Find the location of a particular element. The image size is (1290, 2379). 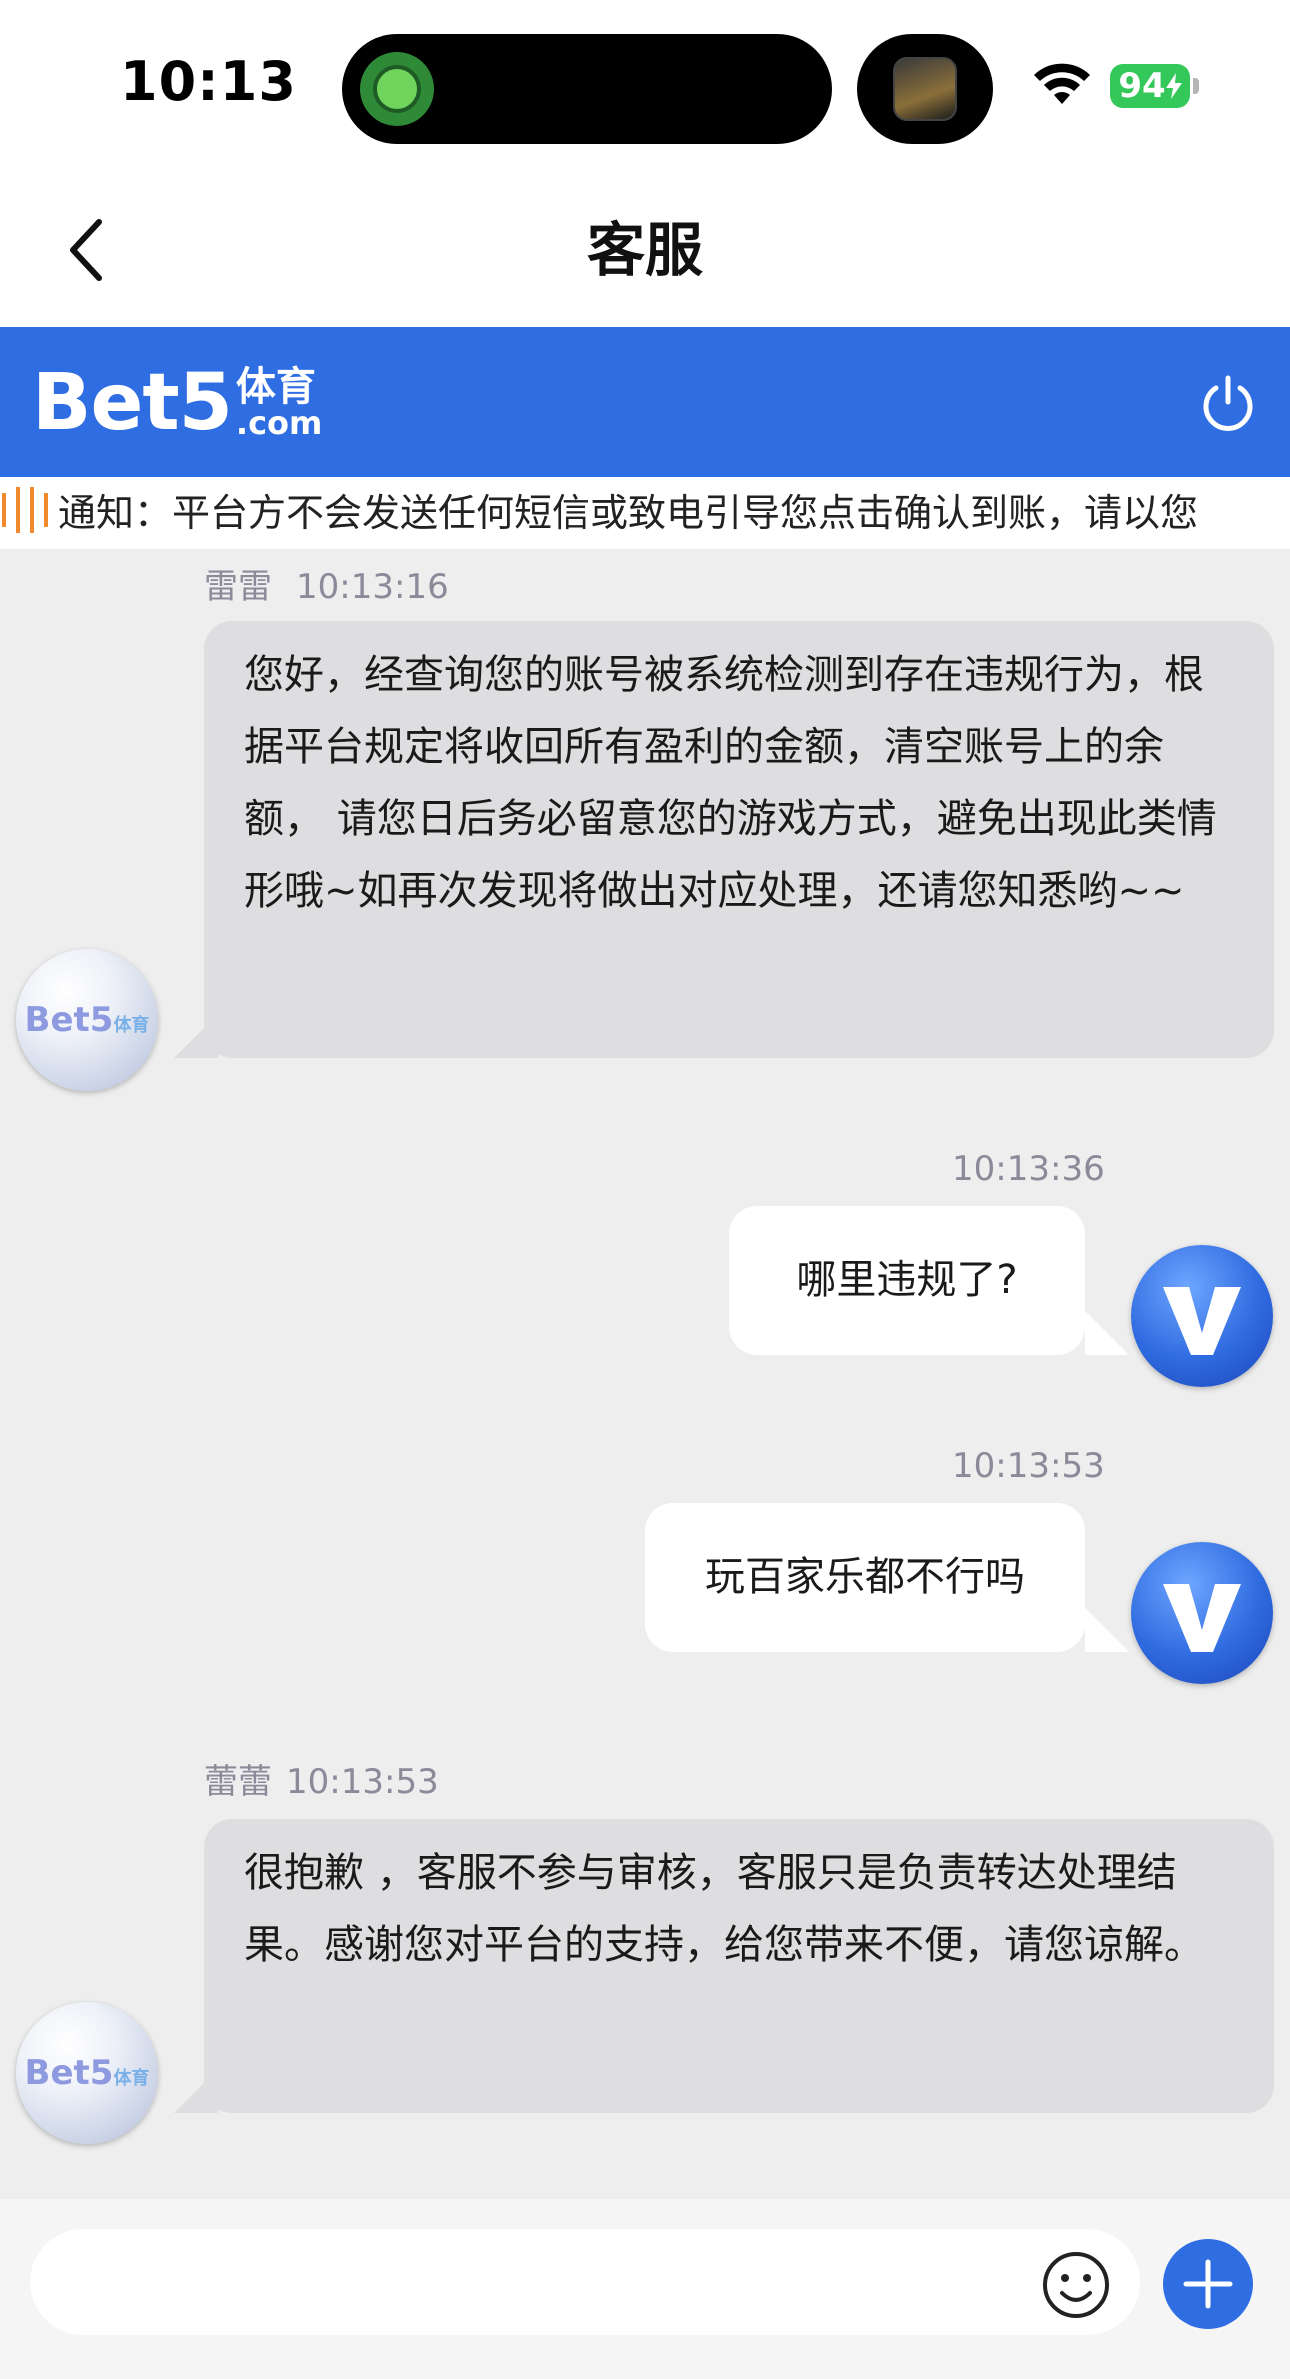

plus-icon is located at coordinates (1208, 2284).